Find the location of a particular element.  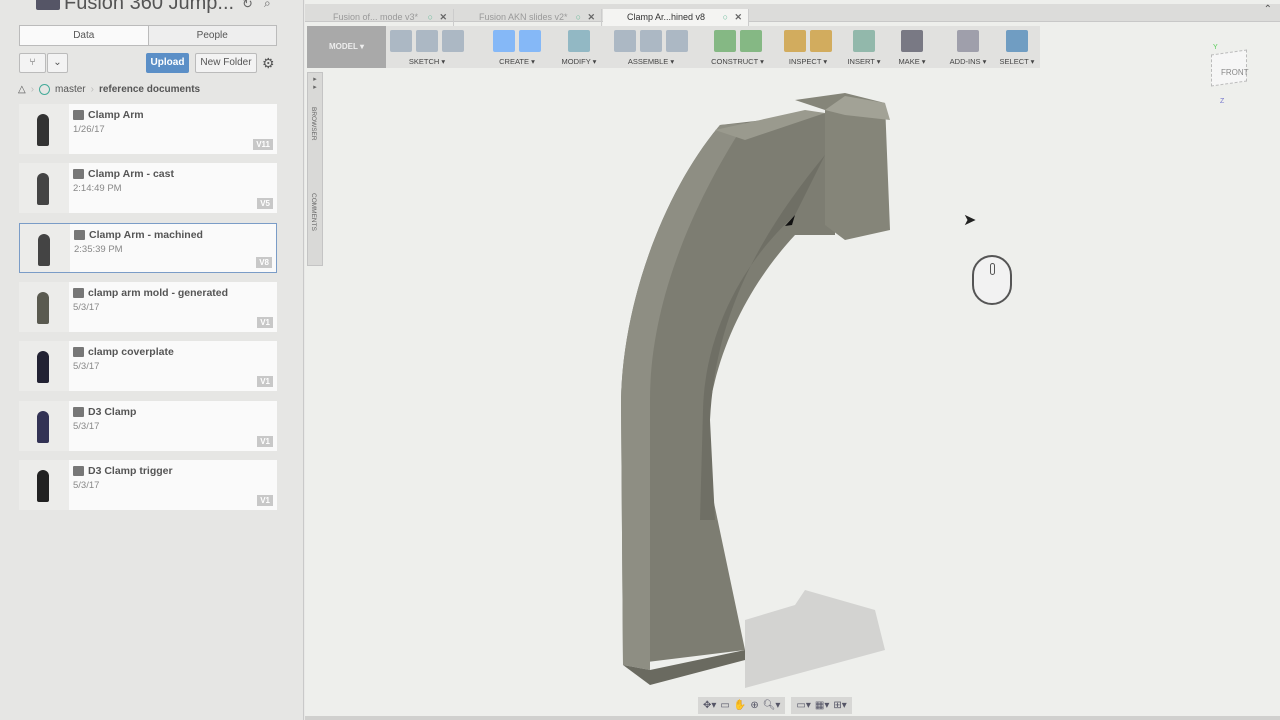

project-thumbnail is located at coordinates (48, 5).